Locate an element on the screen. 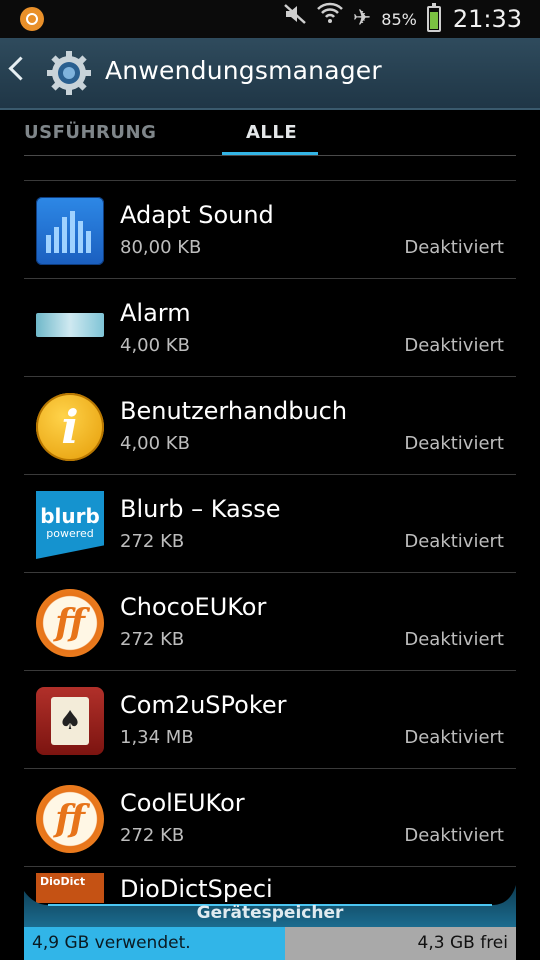 The height and width of the screenshot is (960, 540). tab-bar: USFÜHRUNG ALLE is located at coordinates (270, 133).